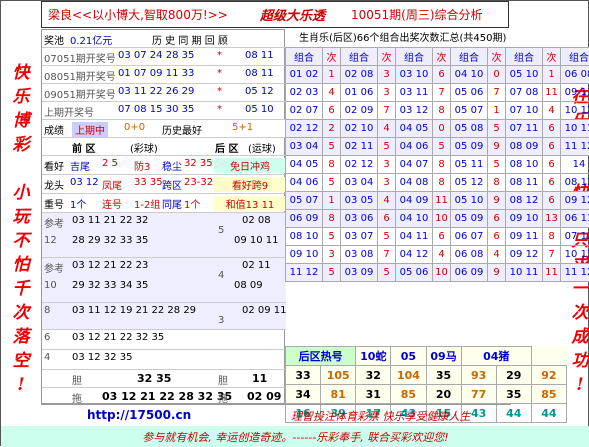 The height and width of the screenshot is (447, 589). I want to click on grid-row: 06 09803 06604 101005 09609 101306 118, so click(437, 219).